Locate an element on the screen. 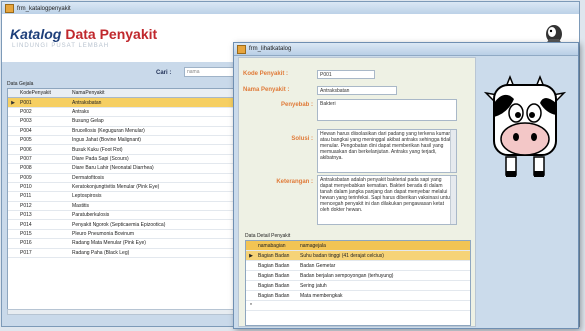 This screenshot has width=585, height=331. cell-nama: Brucellosis (Keguguran Menular) is located at coordinates (159, 131).